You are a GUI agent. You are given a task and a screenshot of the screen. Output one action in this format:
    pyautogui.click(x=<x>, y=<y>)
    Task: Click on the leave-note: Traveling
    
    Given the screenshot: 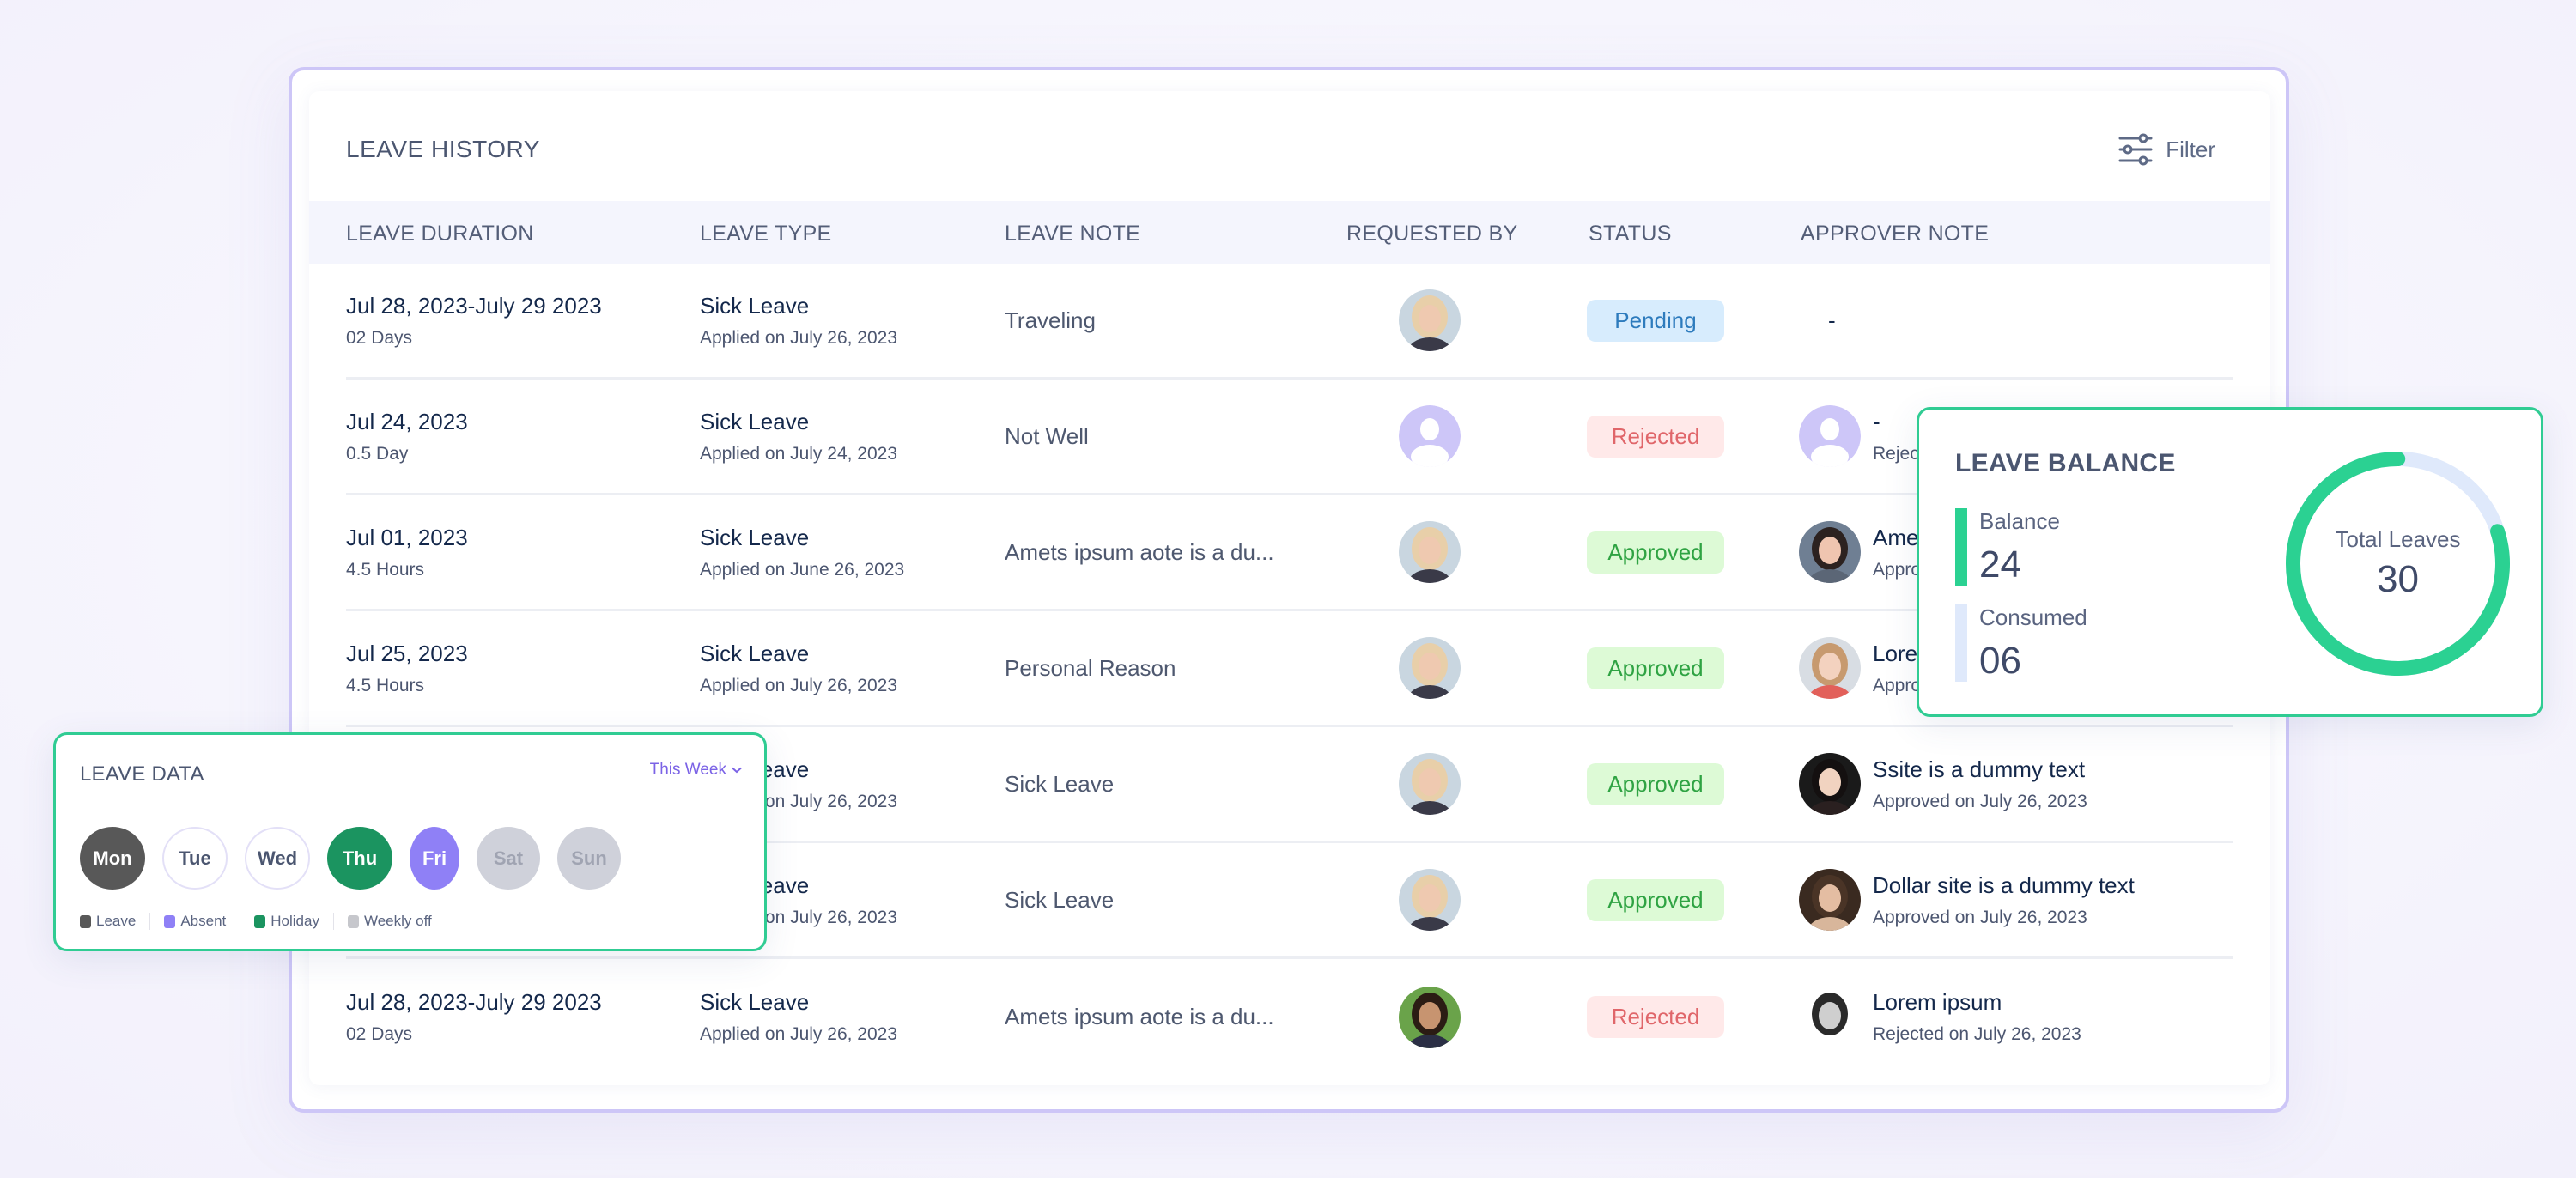 What is the action you would take?
    pyautogui.click(x=1050, y=320)
    